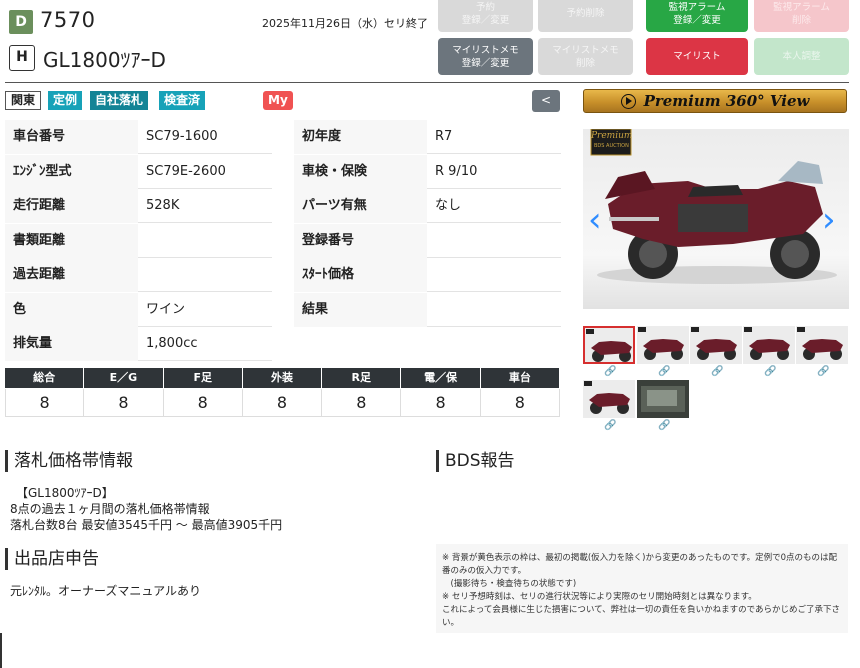 This screenshot has height=668, width=860. Describe the element at coordinates (360, 275) in the screenshot. I see `spec-label: ｽﾀｰﾄ価格` at that location.